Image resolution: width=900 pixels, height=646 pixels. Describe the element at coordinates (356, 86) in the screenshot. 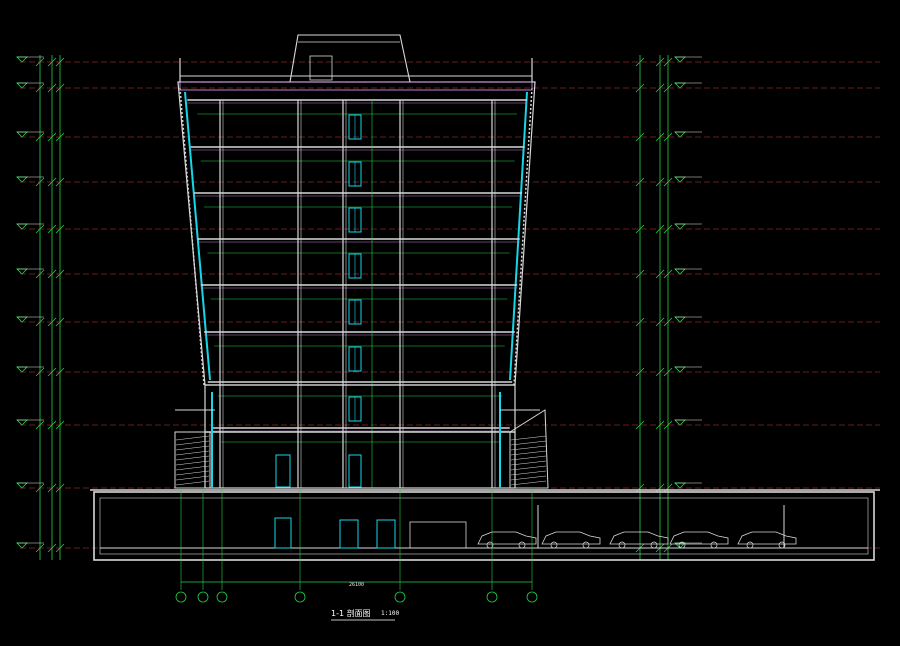

I see `roof-slab` at that location.